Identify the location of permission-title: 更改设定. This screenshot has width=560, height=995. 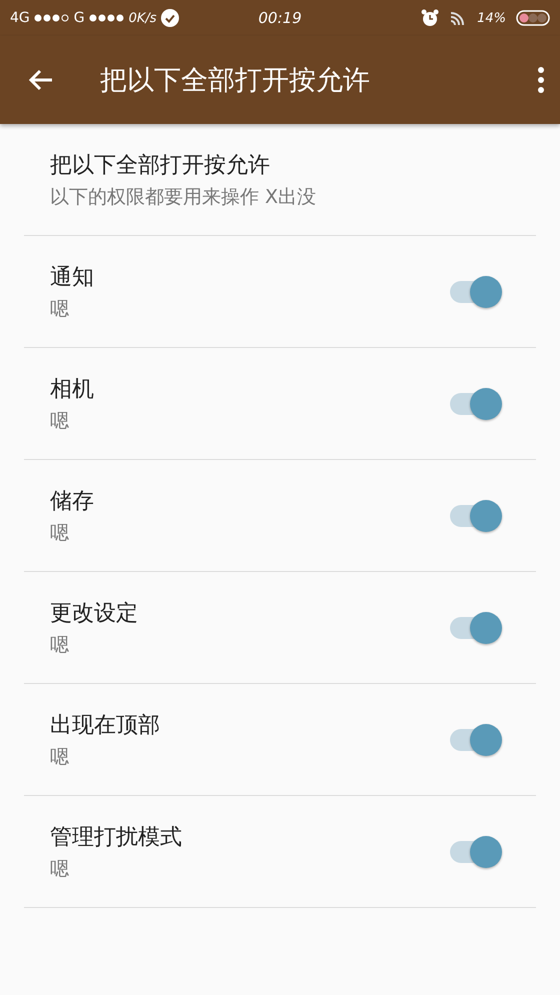
(94, 614).